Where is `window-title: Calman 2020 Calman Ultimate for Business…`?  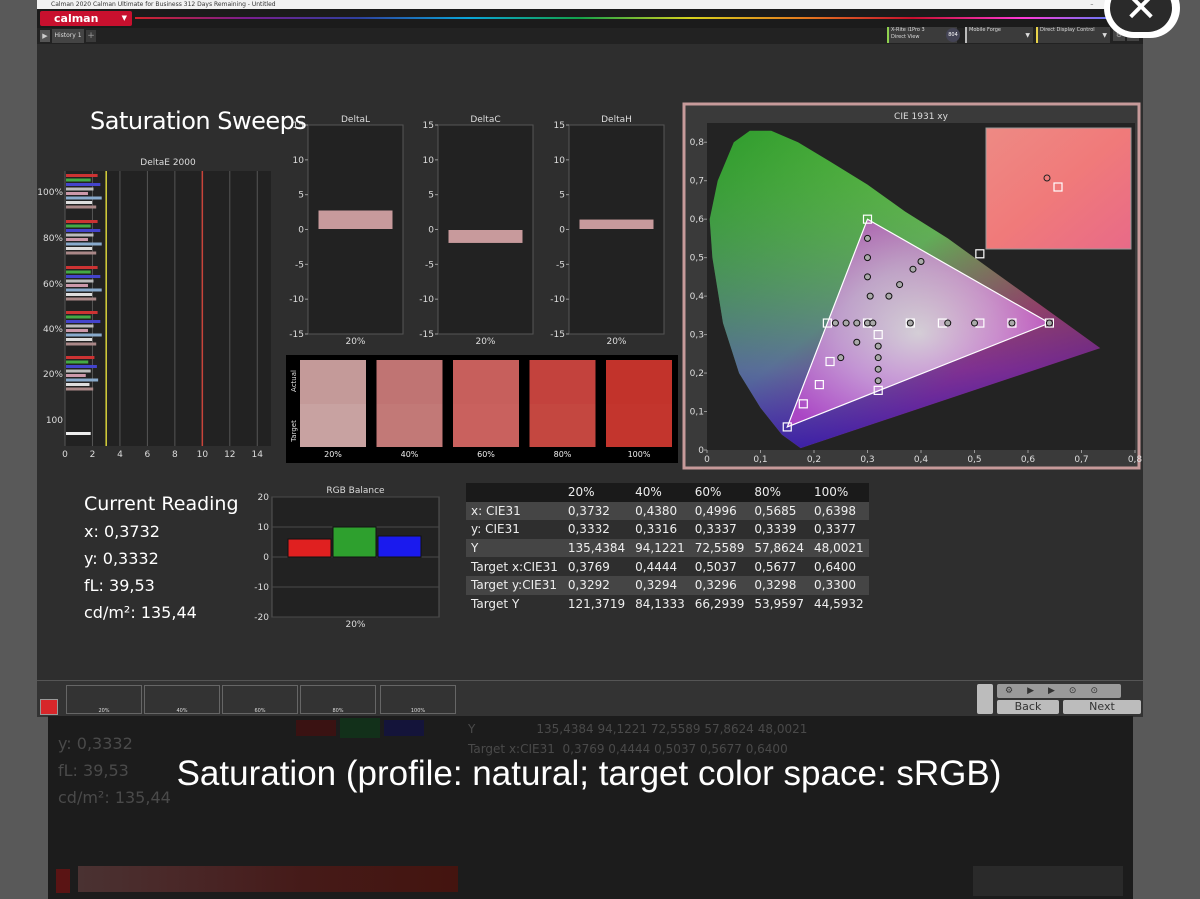
window-title: Calman 2020 Calman Ultimate for Business… is located at coordinates (163, 4).